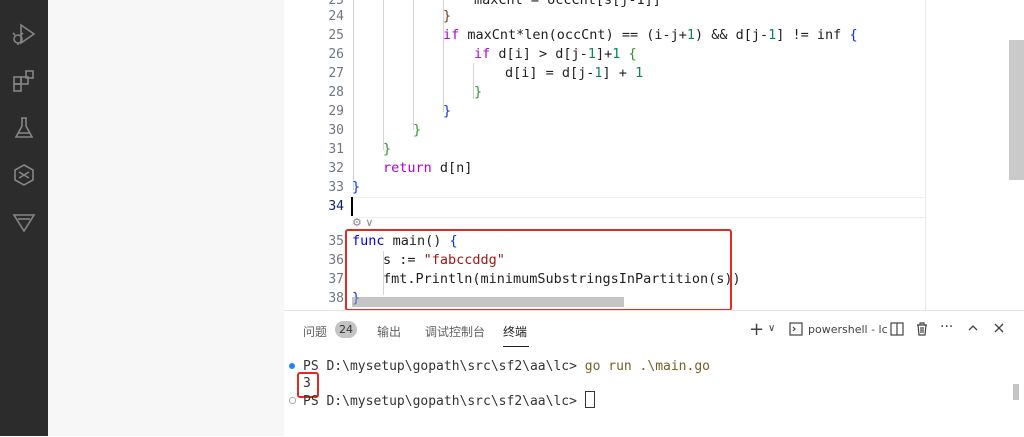  I want to click on line-number: 32, so click(336, 168).